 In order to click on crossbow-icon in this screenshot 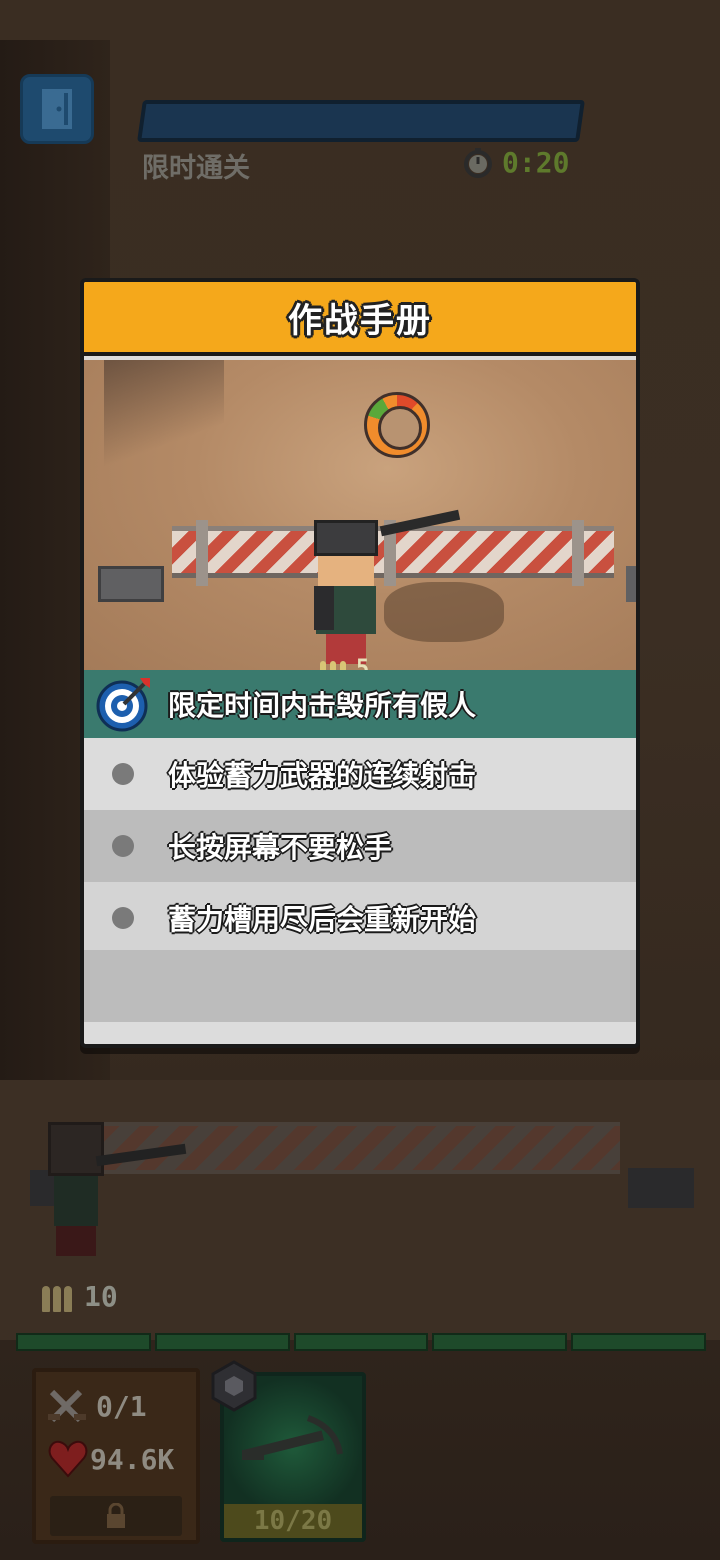, I will do `click(292, 1437)`.